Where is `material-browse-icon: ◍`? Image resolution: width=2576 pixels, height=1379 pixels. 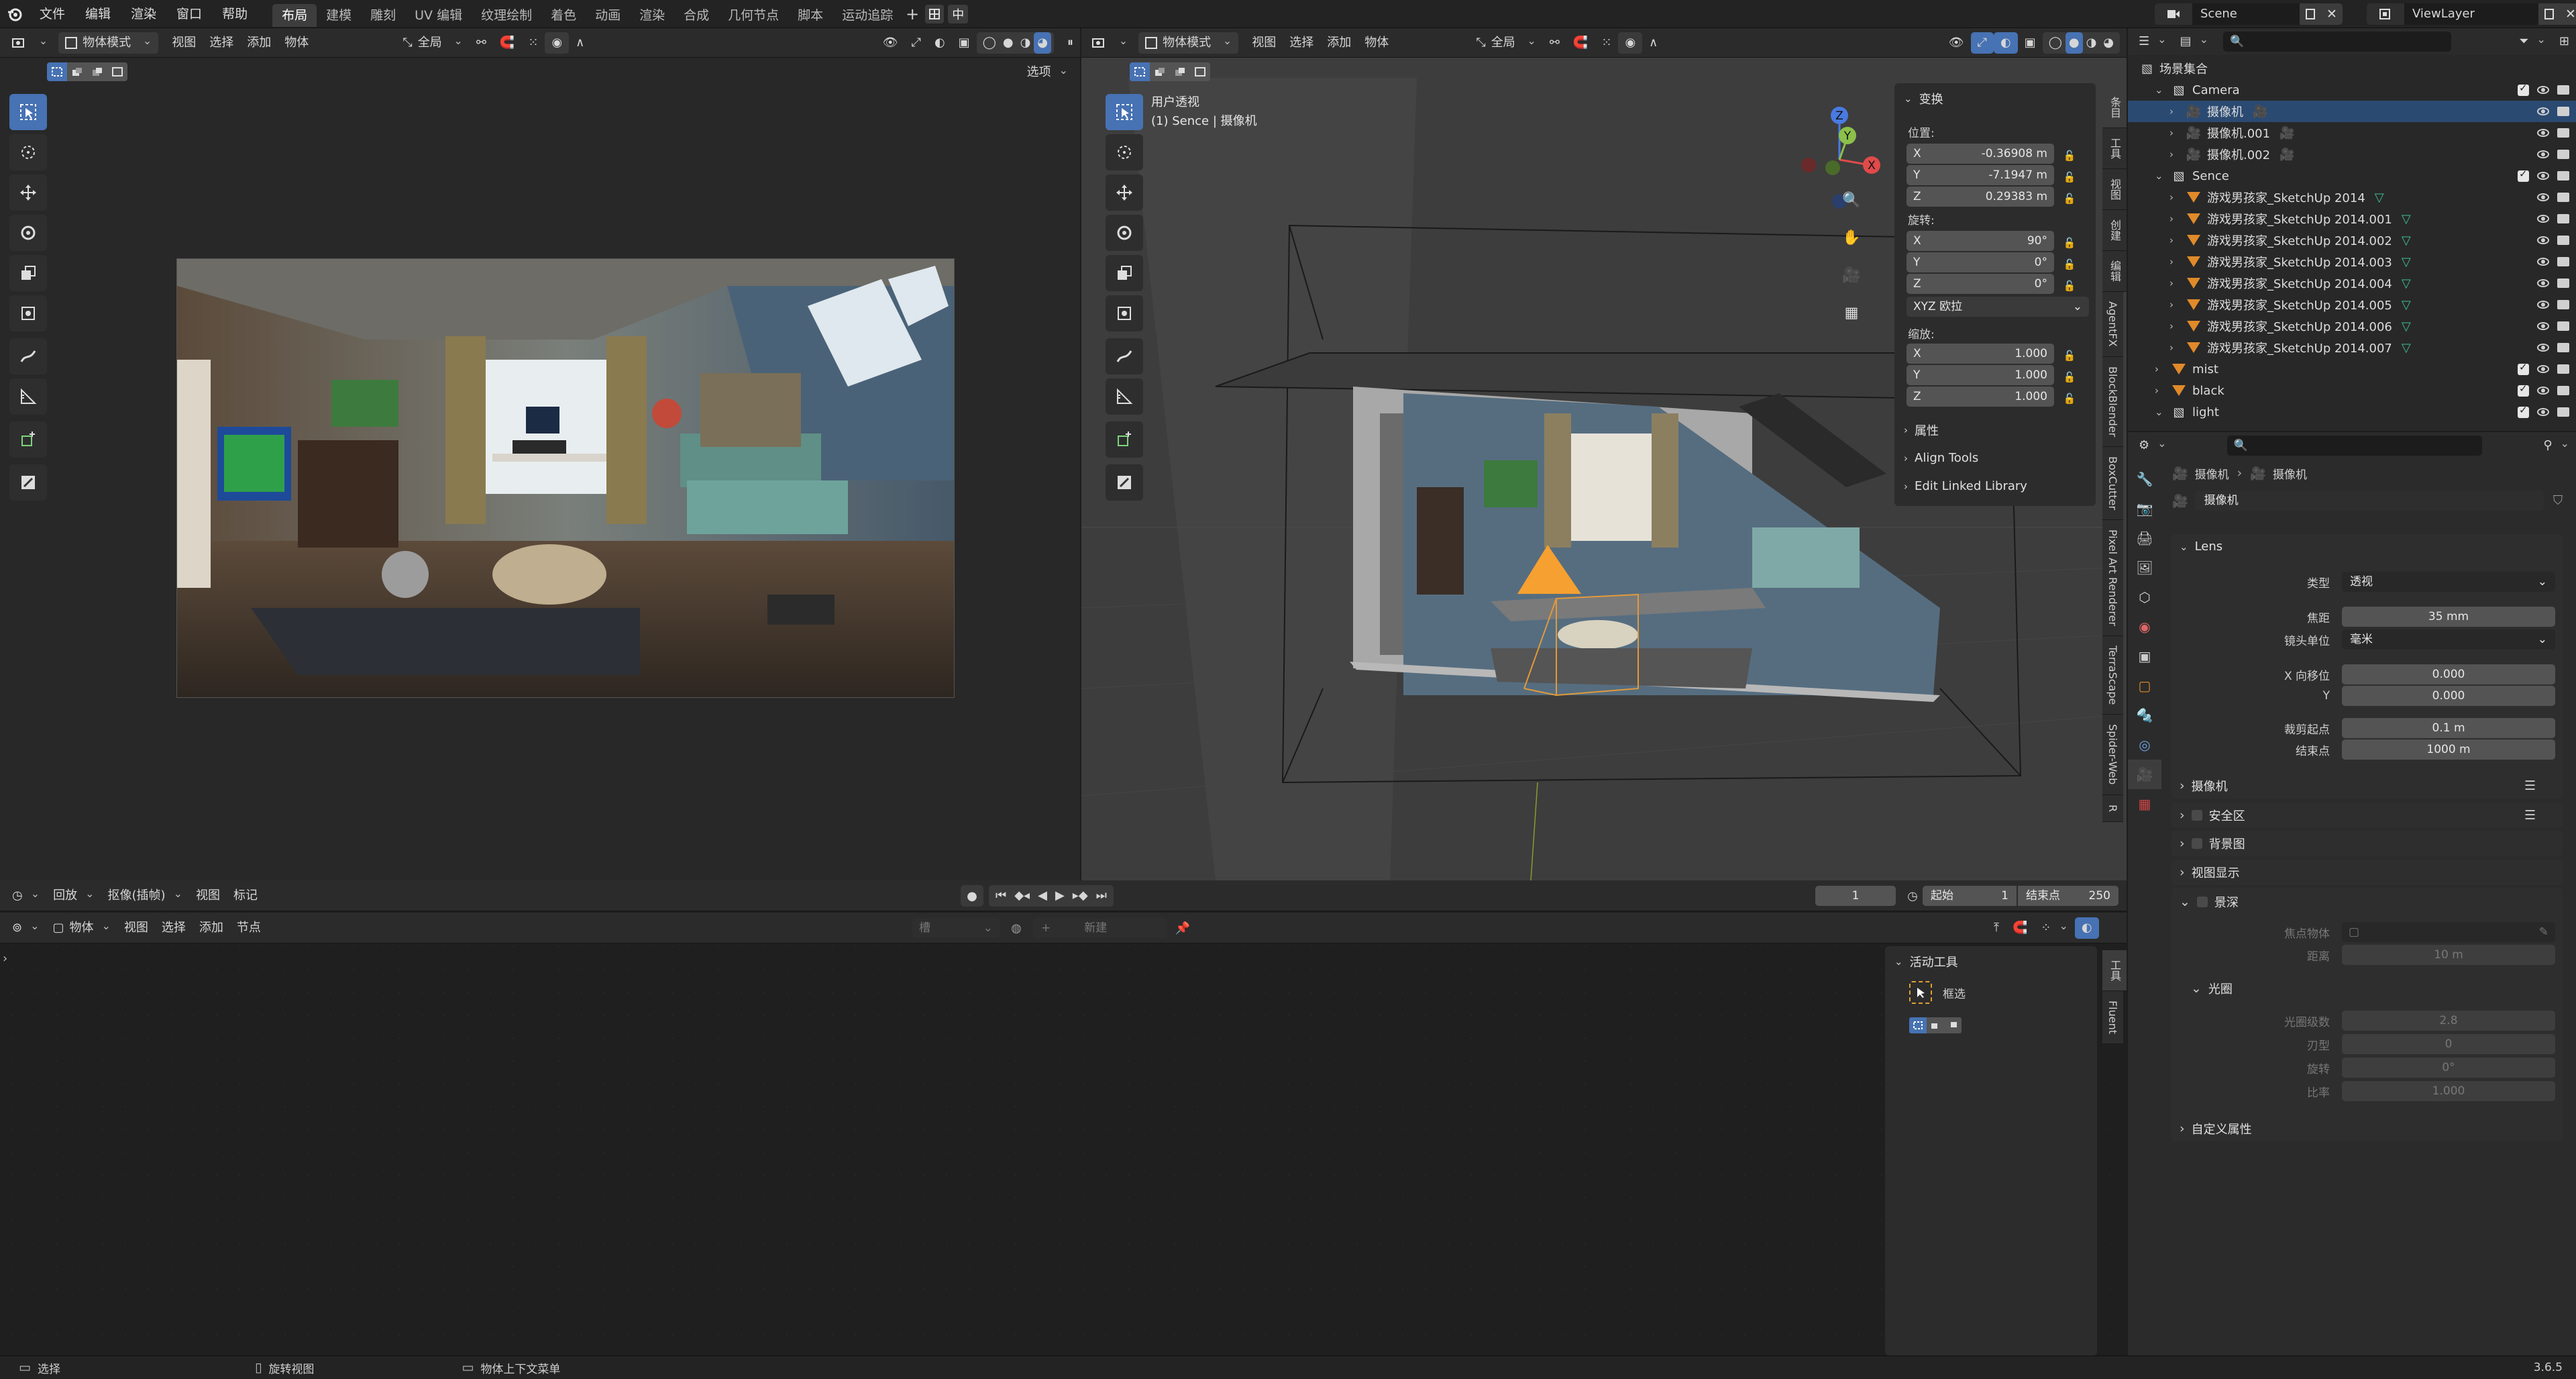 material-browse-icon: ◍ is located at coordinates (1016, 928).